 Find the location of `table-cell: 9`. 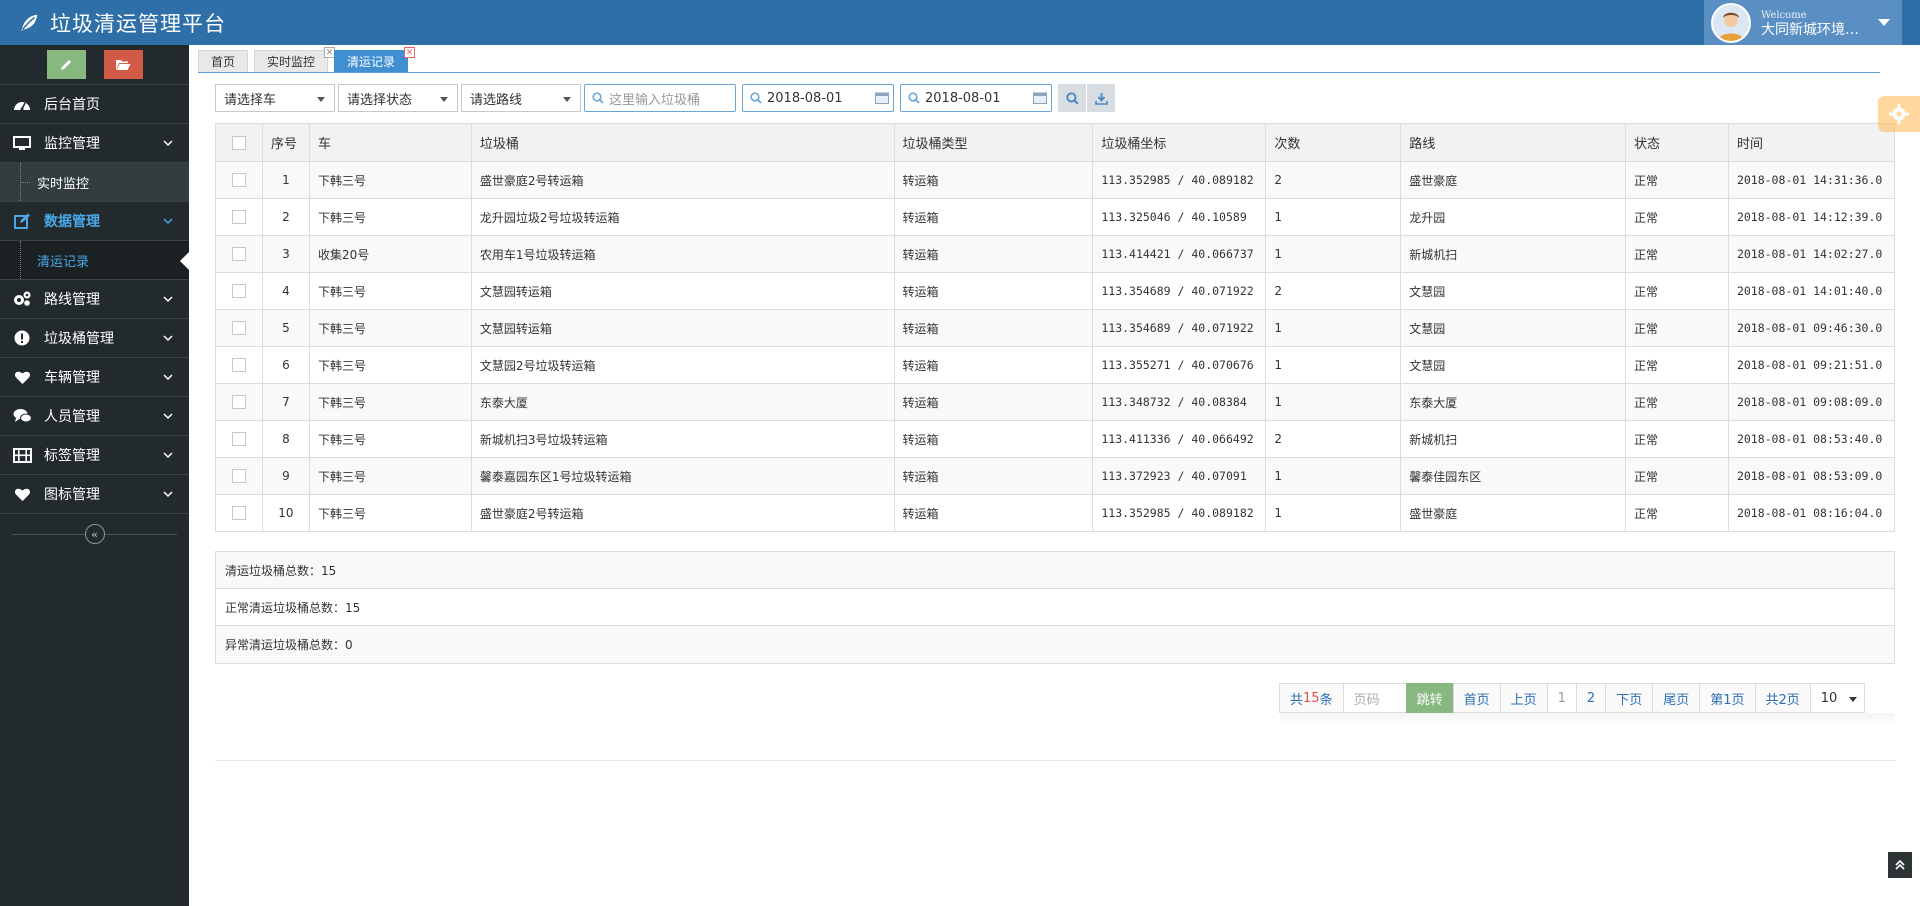

table-cell: 9 is located at coordinates (285, 476).